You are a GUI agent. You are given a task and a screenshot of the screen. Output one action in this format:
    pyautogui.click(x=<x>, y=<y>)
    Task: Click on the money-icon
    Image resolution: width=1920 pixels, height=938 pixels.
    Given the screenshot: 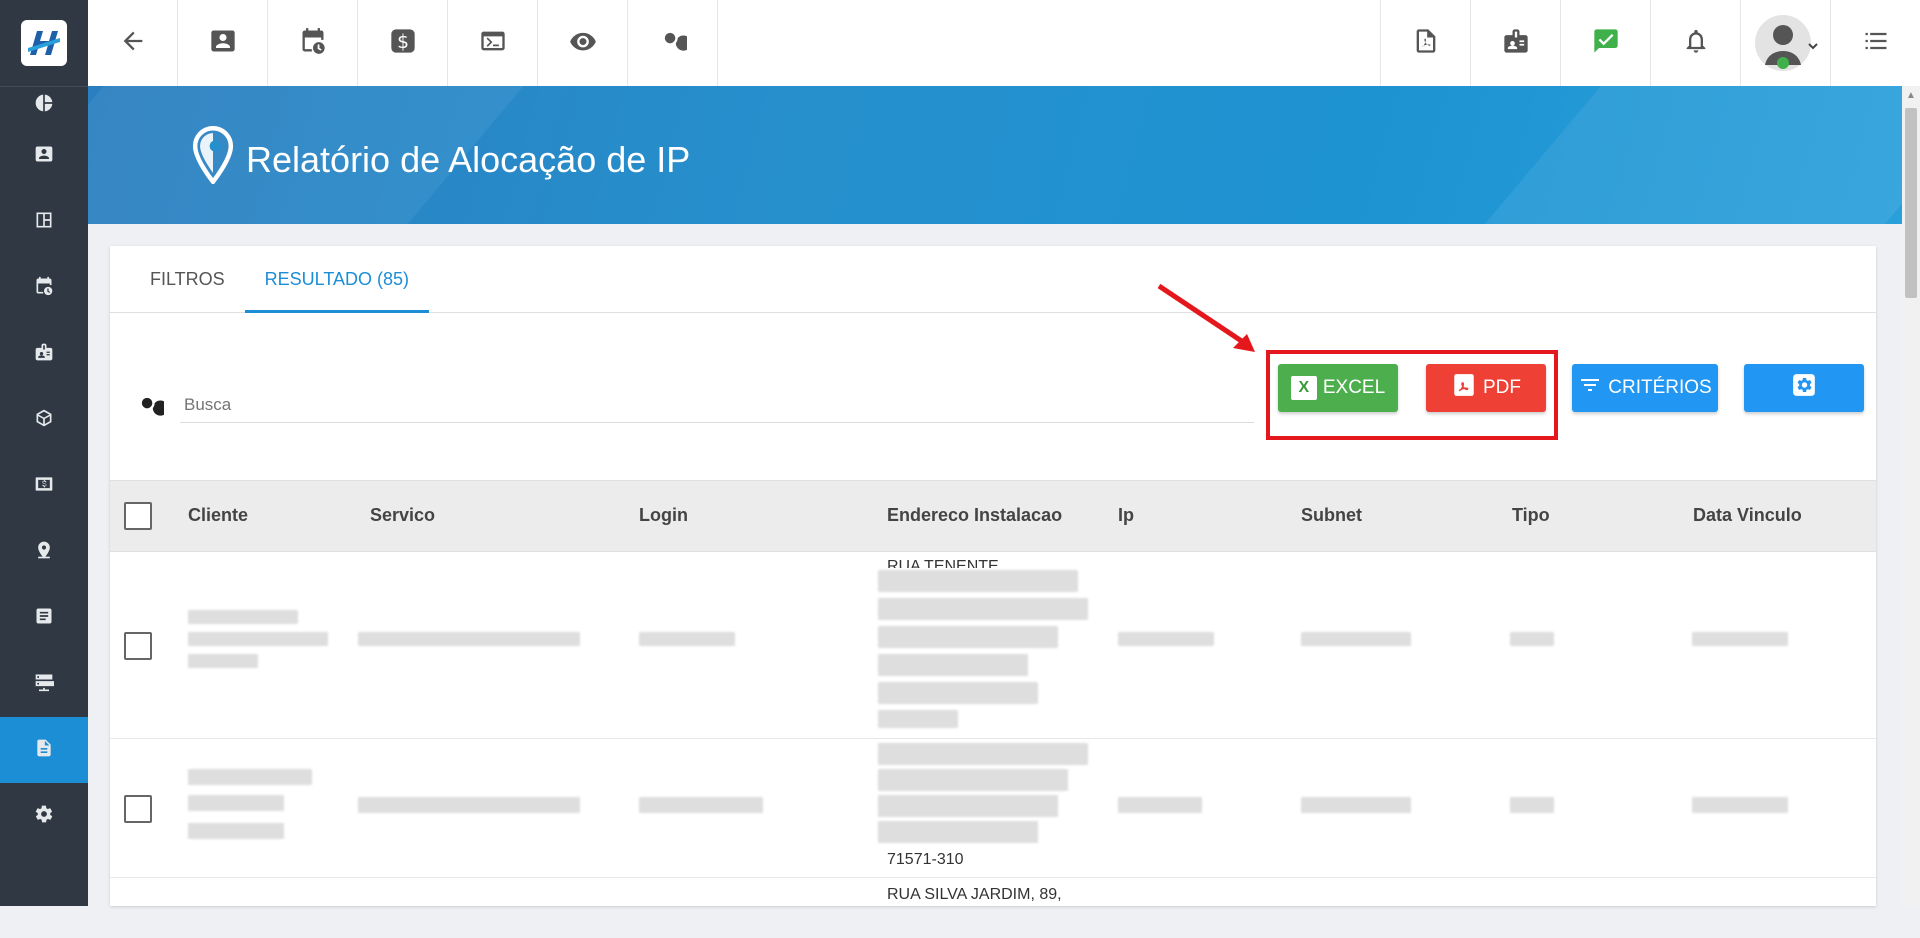 What is the action you would take?
    pyautogui.click(x=44, y=486)
    